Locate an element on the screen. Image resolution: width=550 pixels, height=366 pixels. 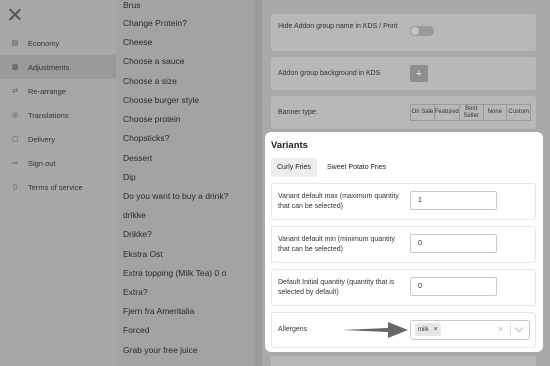
list-item: Extra topping (Milk Tea) 0 o is located at coordinates (174, 273).